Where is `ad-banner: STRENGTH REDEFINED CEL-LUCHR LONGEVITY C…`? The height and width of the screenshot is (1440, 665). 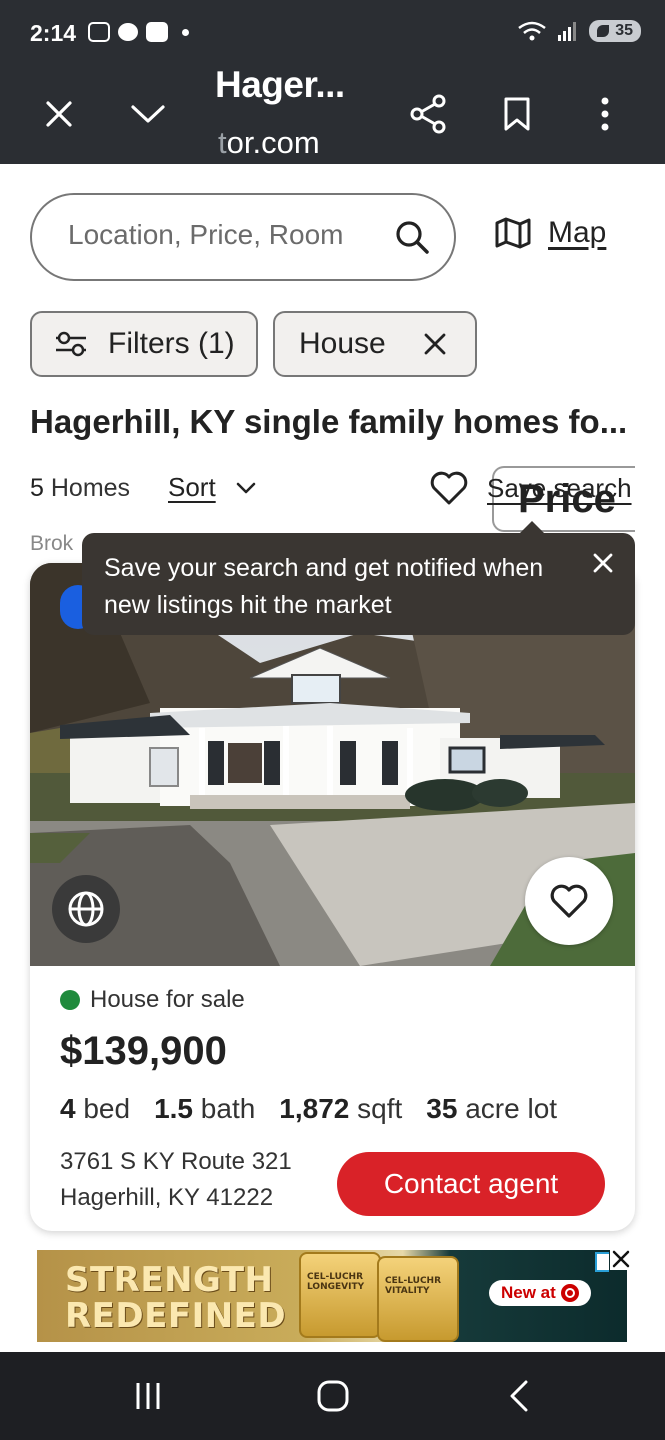 ad-banner: STRENGTH REDEFINED CEL-LUCHR LONGEVITY C… is located at coordinates (332, 1296).